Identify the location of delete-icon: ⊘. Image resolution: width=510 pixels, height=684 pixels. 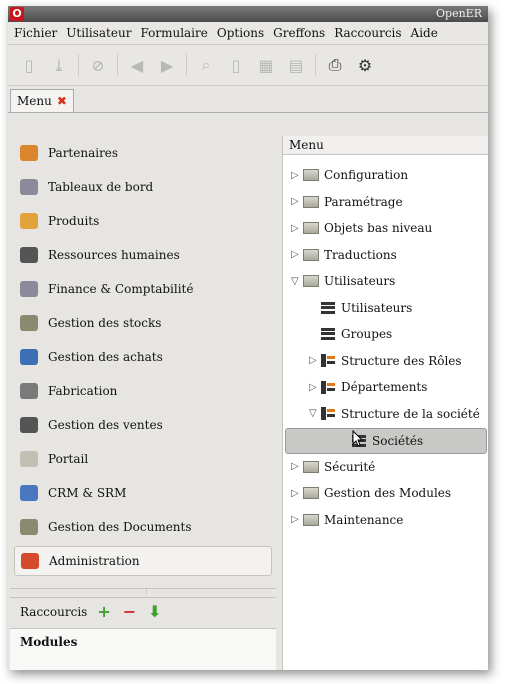
(98, 65).